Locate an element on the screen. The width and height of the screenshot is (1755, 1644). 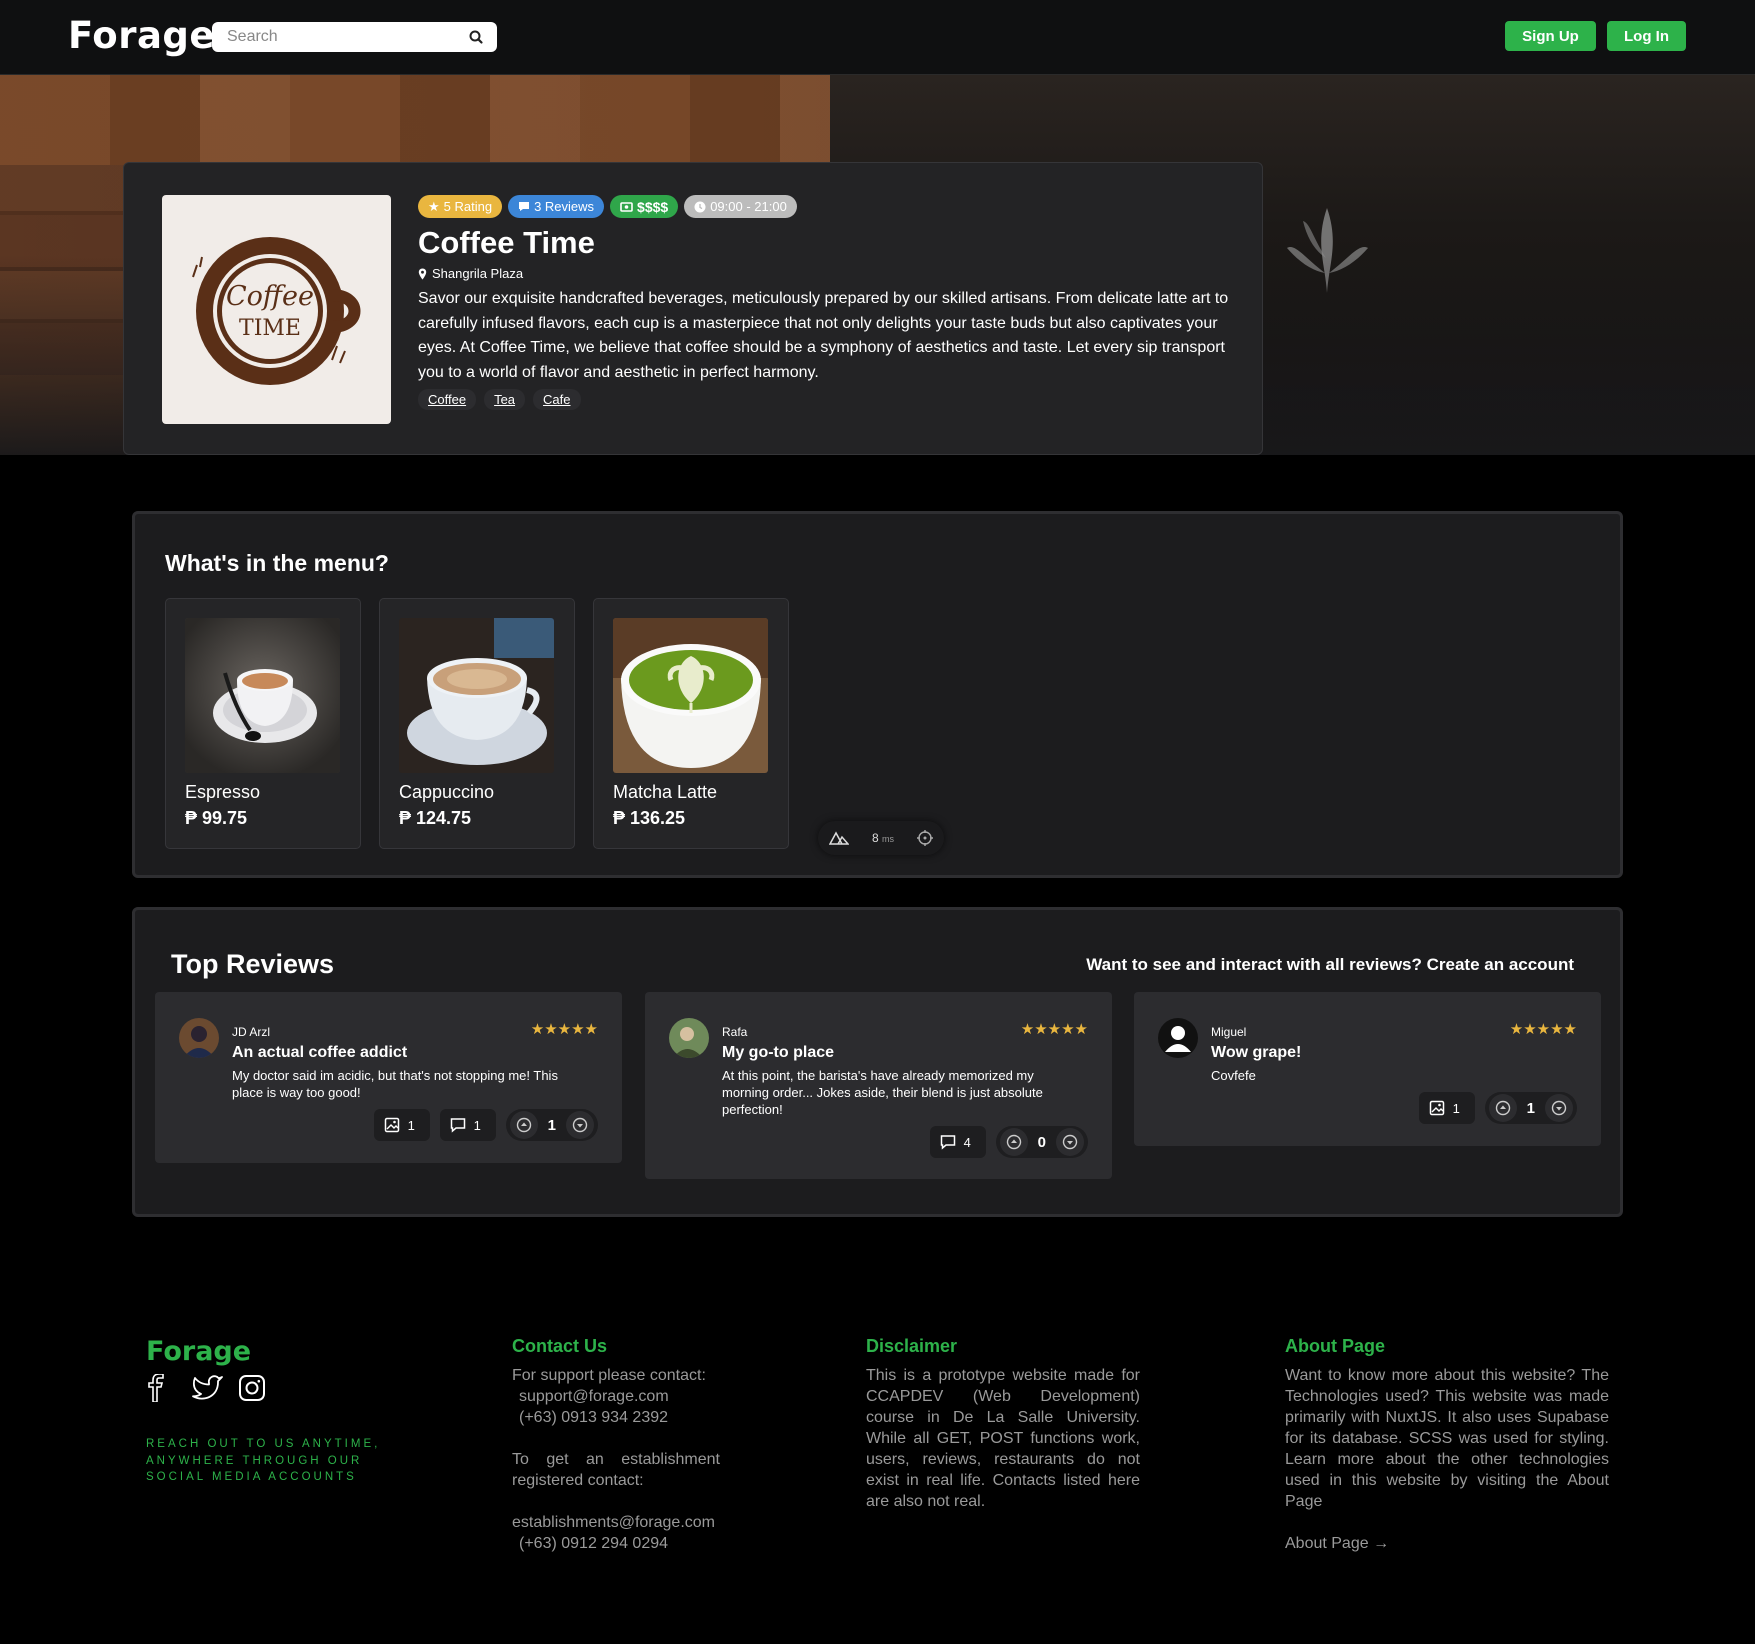
about-page-link: About Page → is located at coordinates (1447, 1543).